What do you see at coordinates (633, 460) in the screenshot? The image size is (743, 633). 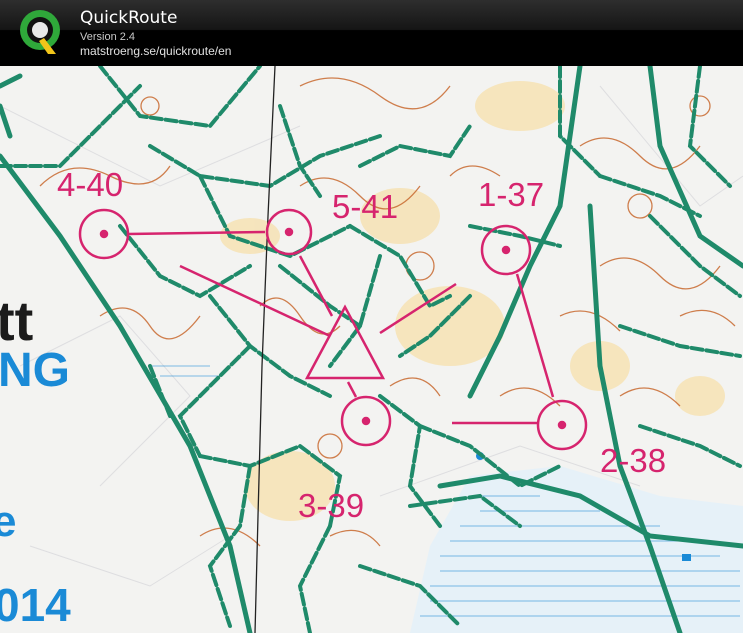 I see `control-label-2-38: 2-38` at bounding box center [633, 460].